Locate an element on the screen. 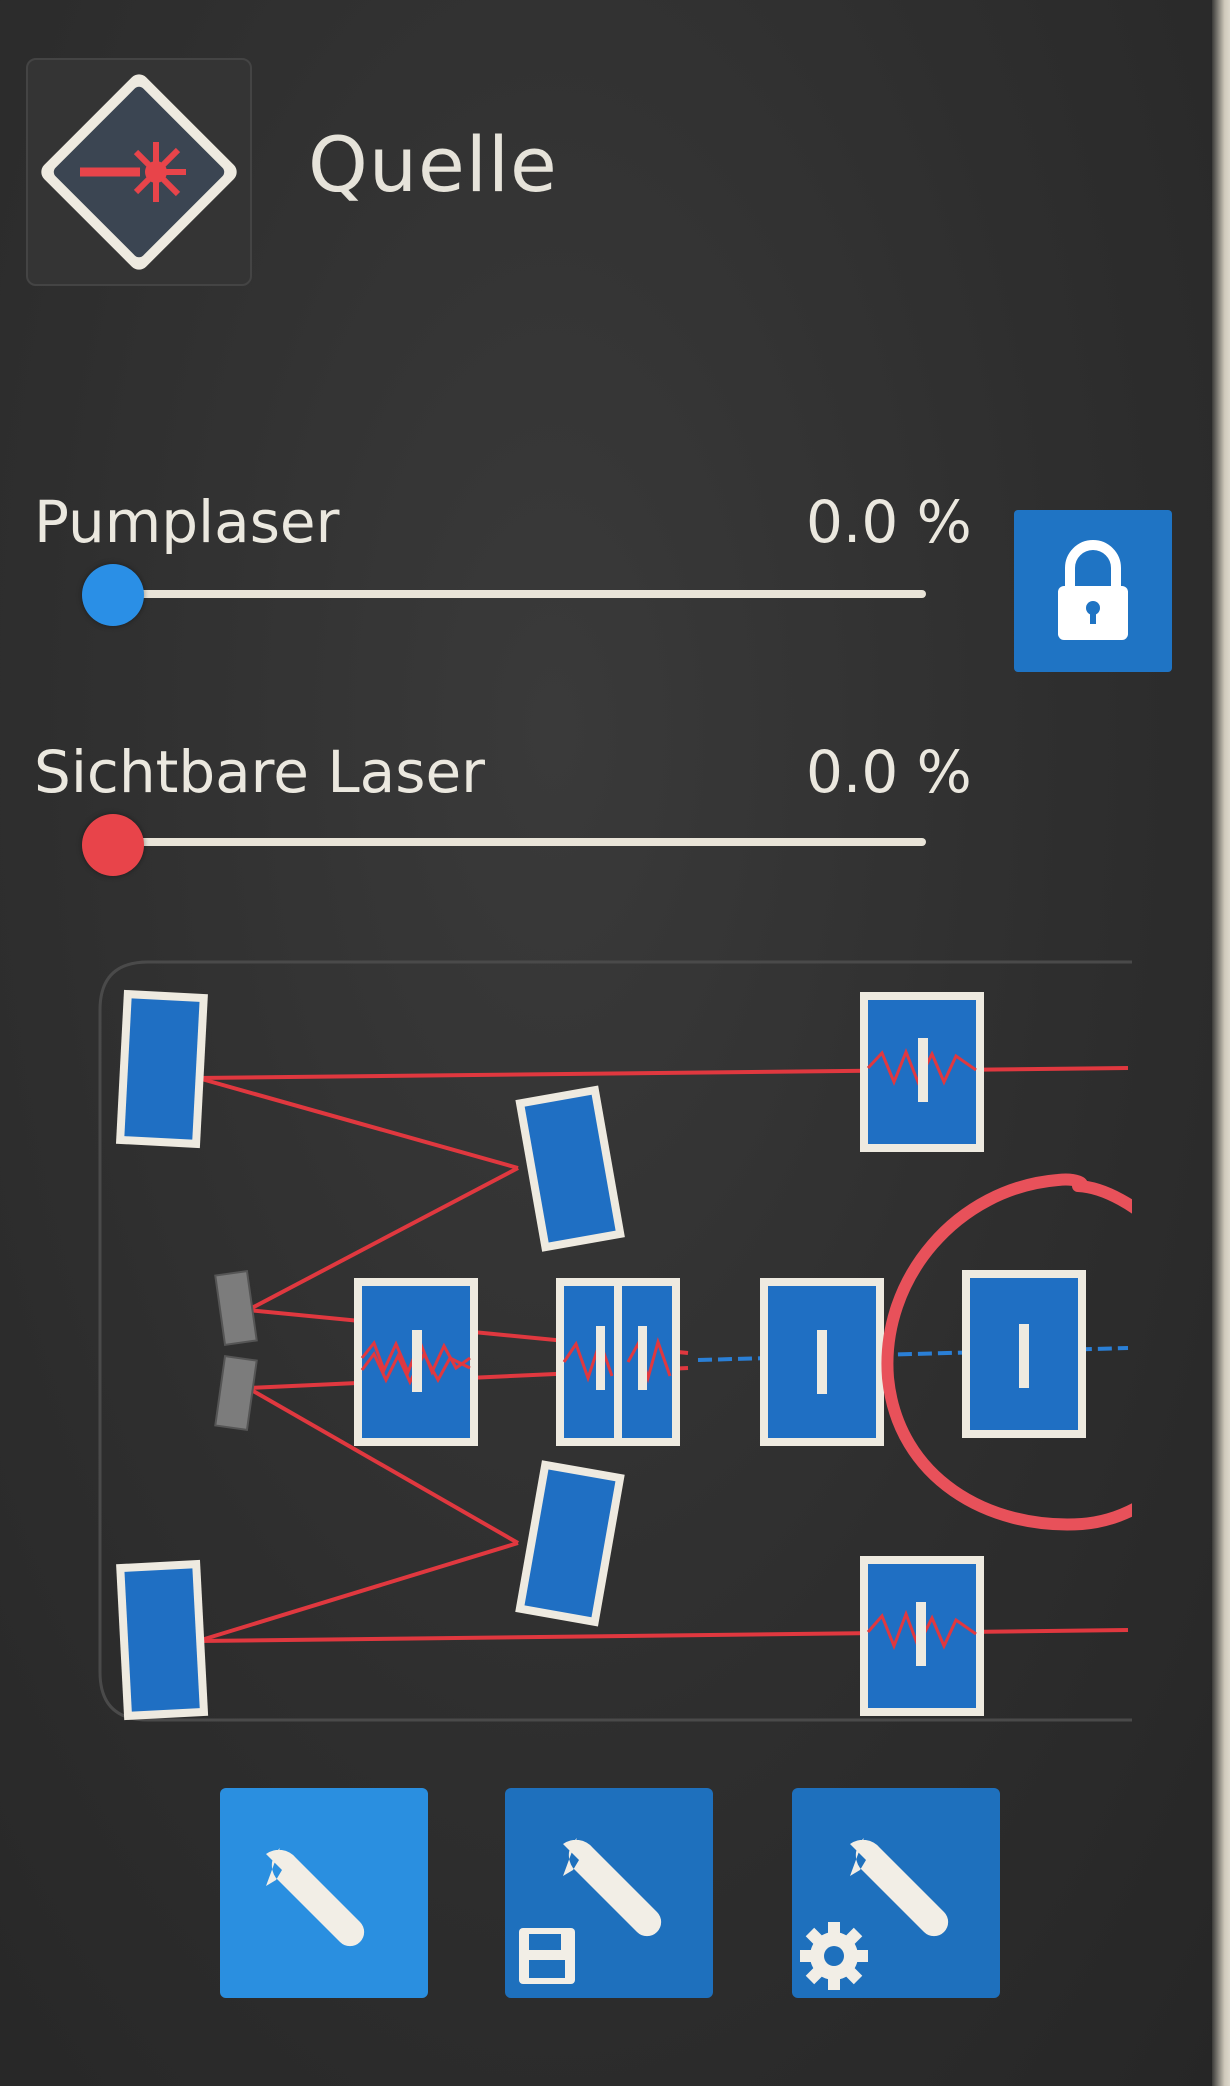  panel-edge is located at coordinates (1221, 1043).